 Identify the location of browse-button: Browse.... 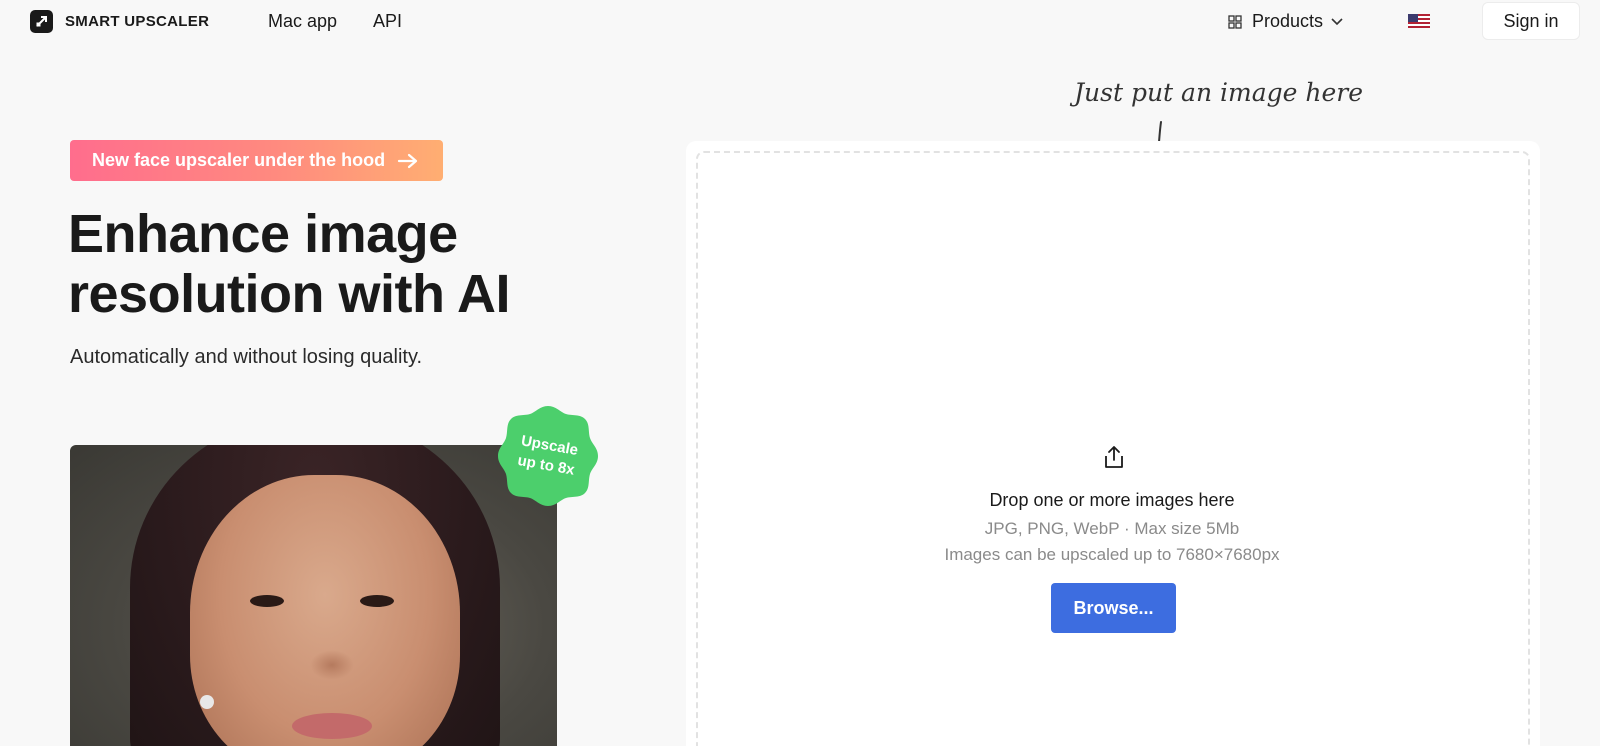
(1113, 608).